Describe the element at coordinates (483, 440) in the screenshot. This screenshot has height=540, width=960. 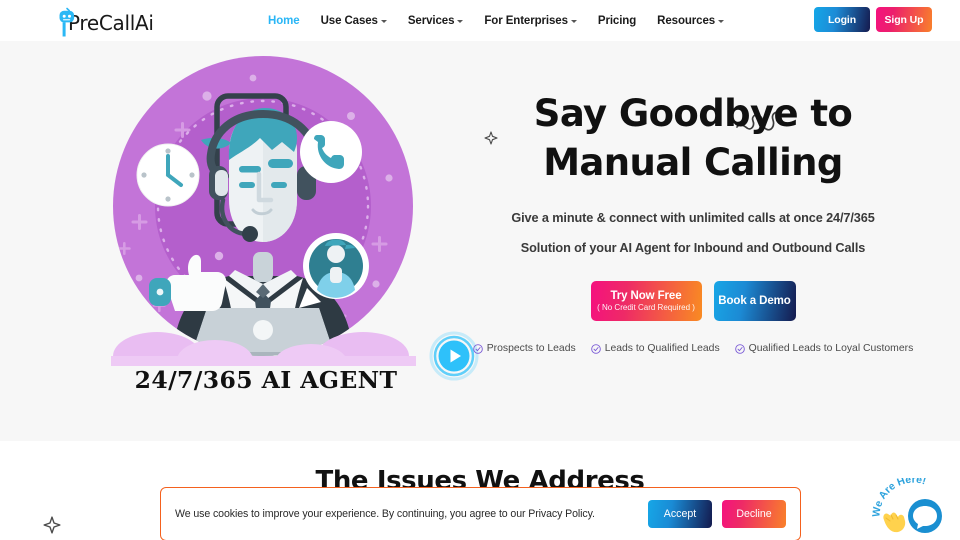
I see `squiggle-decoration-icon` at that location.